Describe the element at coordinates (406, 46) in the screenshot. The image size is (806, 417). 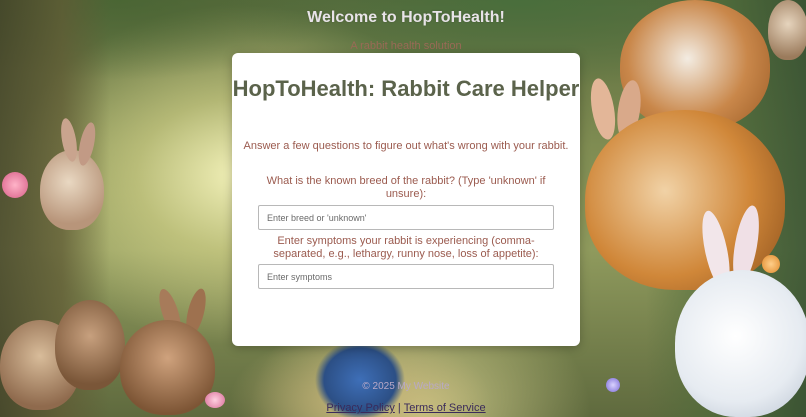
I see `site-tagline: A rabbit health solution` at that location.